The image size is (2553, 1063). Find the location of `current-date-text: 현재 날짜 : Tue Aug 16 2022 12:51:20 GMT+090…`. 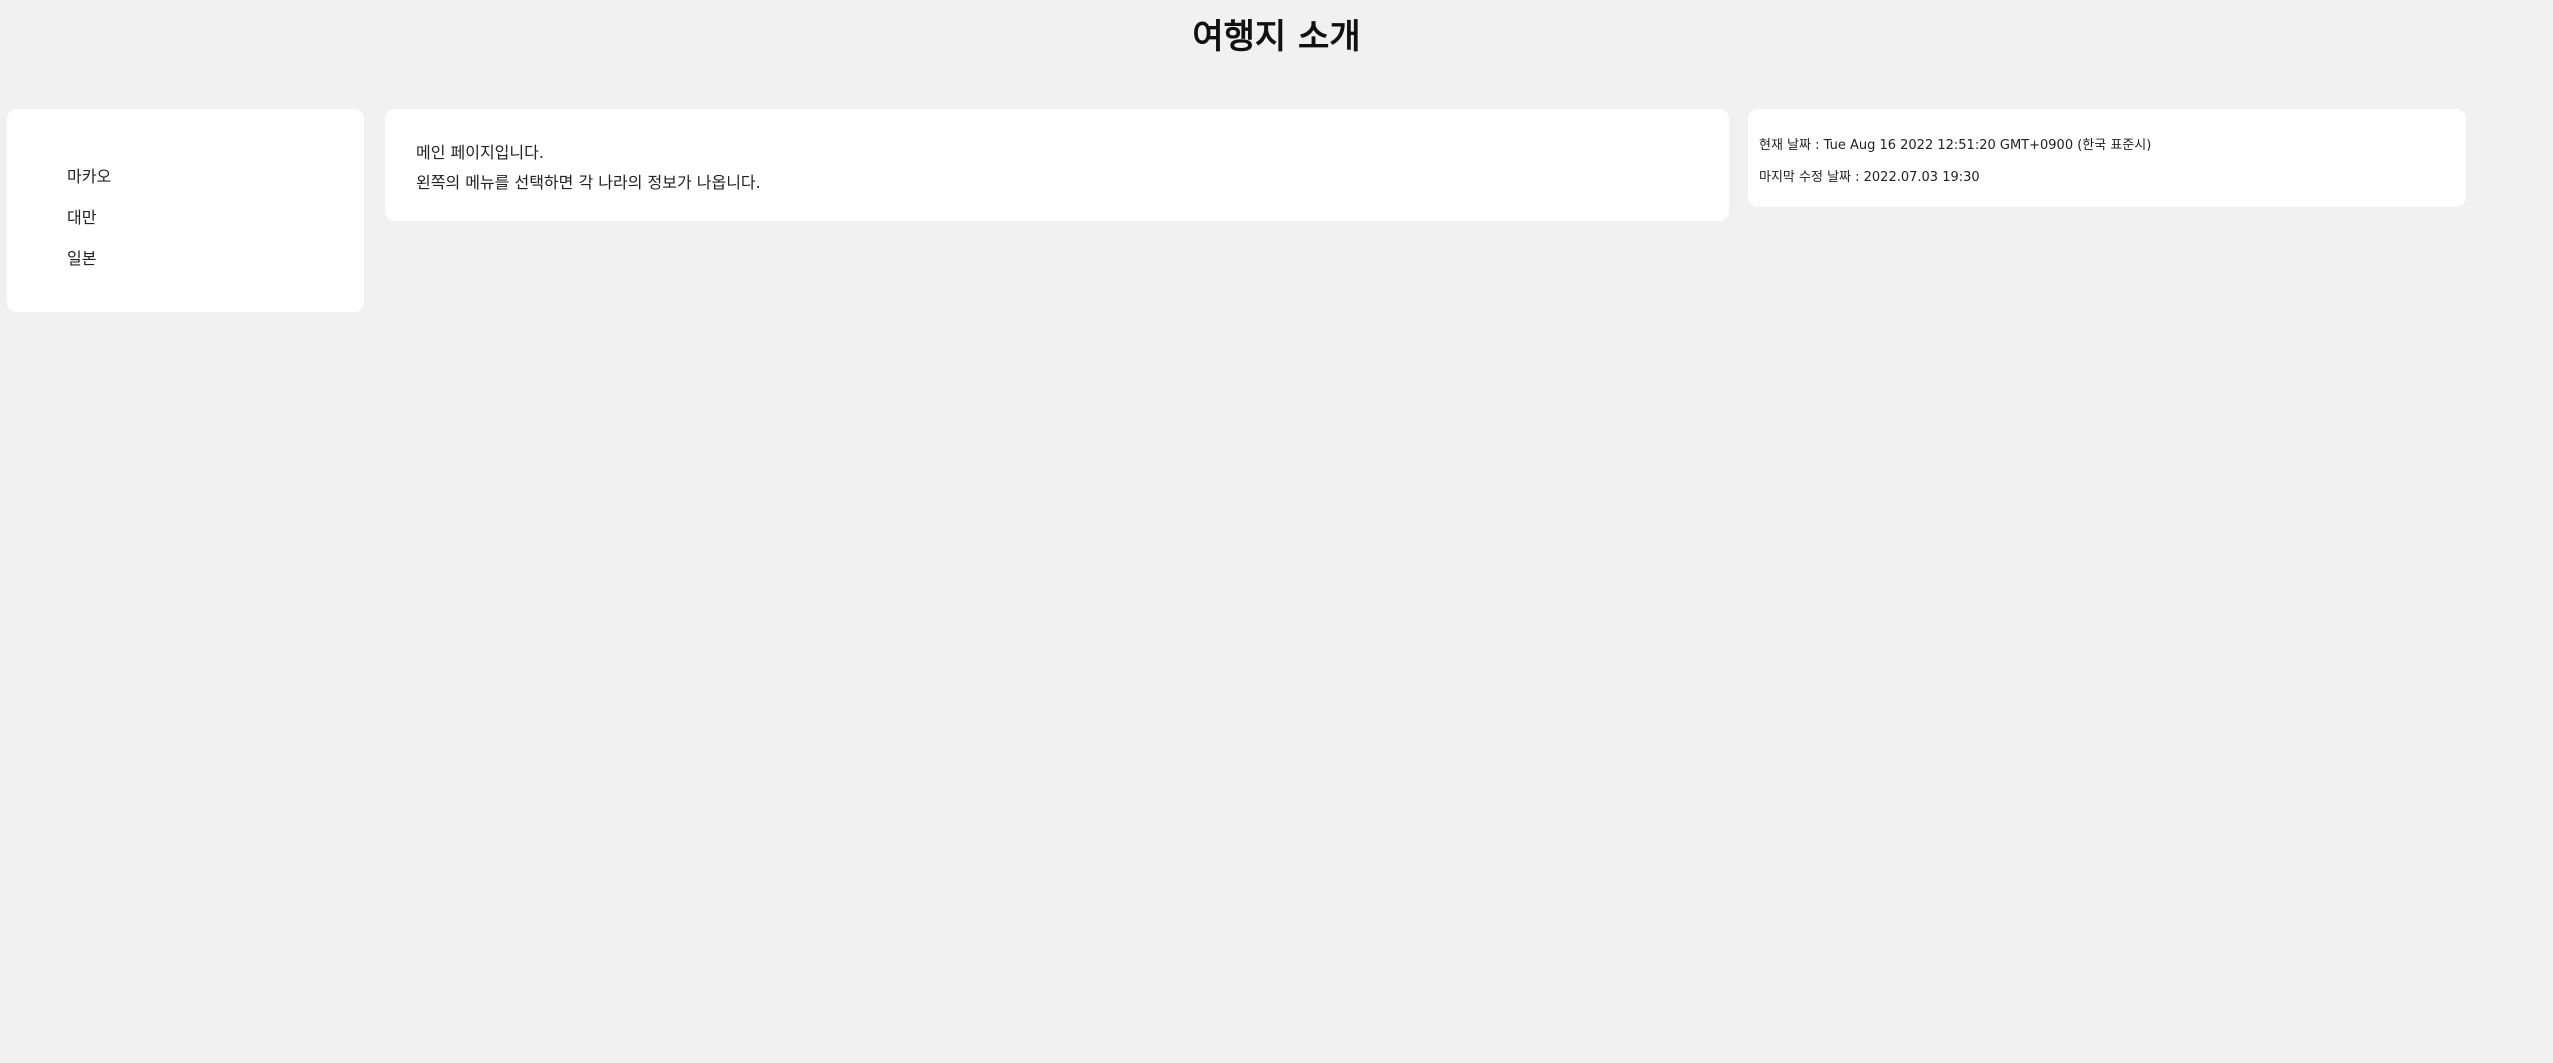

current-date-text: 현재 날짜 : Tue Aug 16 2022 12:51:20 GMT+090… is located at coordinates (1955, 145).